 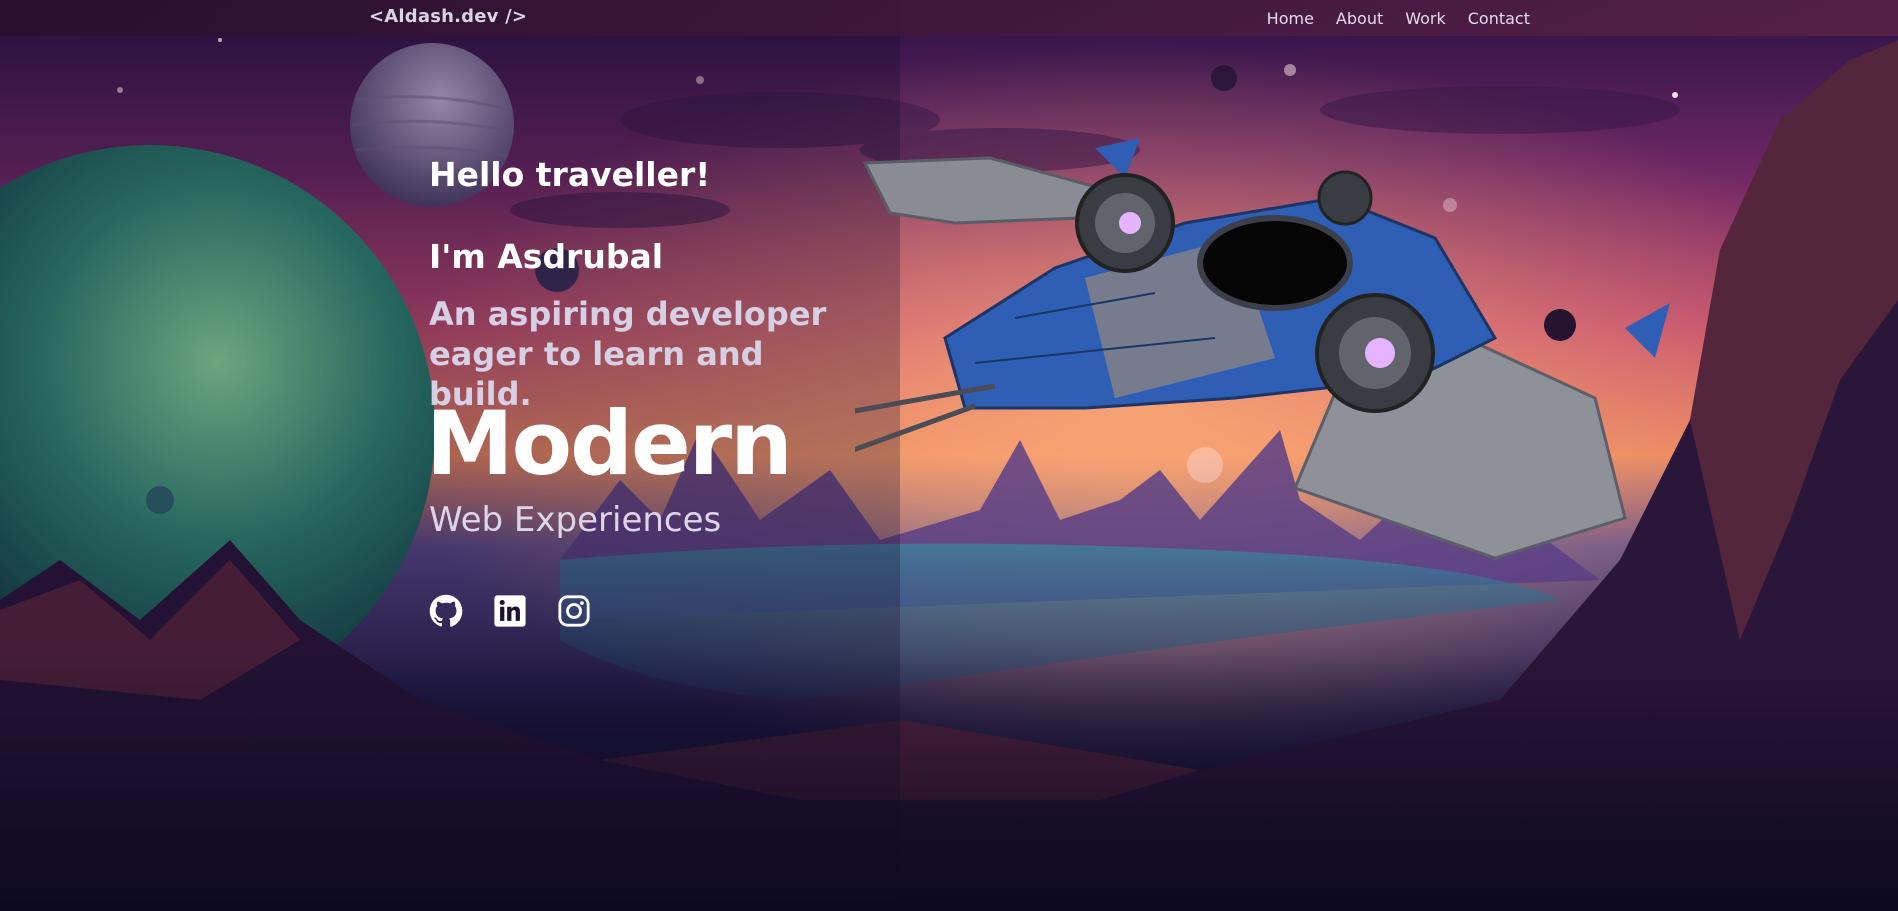 I want to click on github-link, so click(x=446, y=611).